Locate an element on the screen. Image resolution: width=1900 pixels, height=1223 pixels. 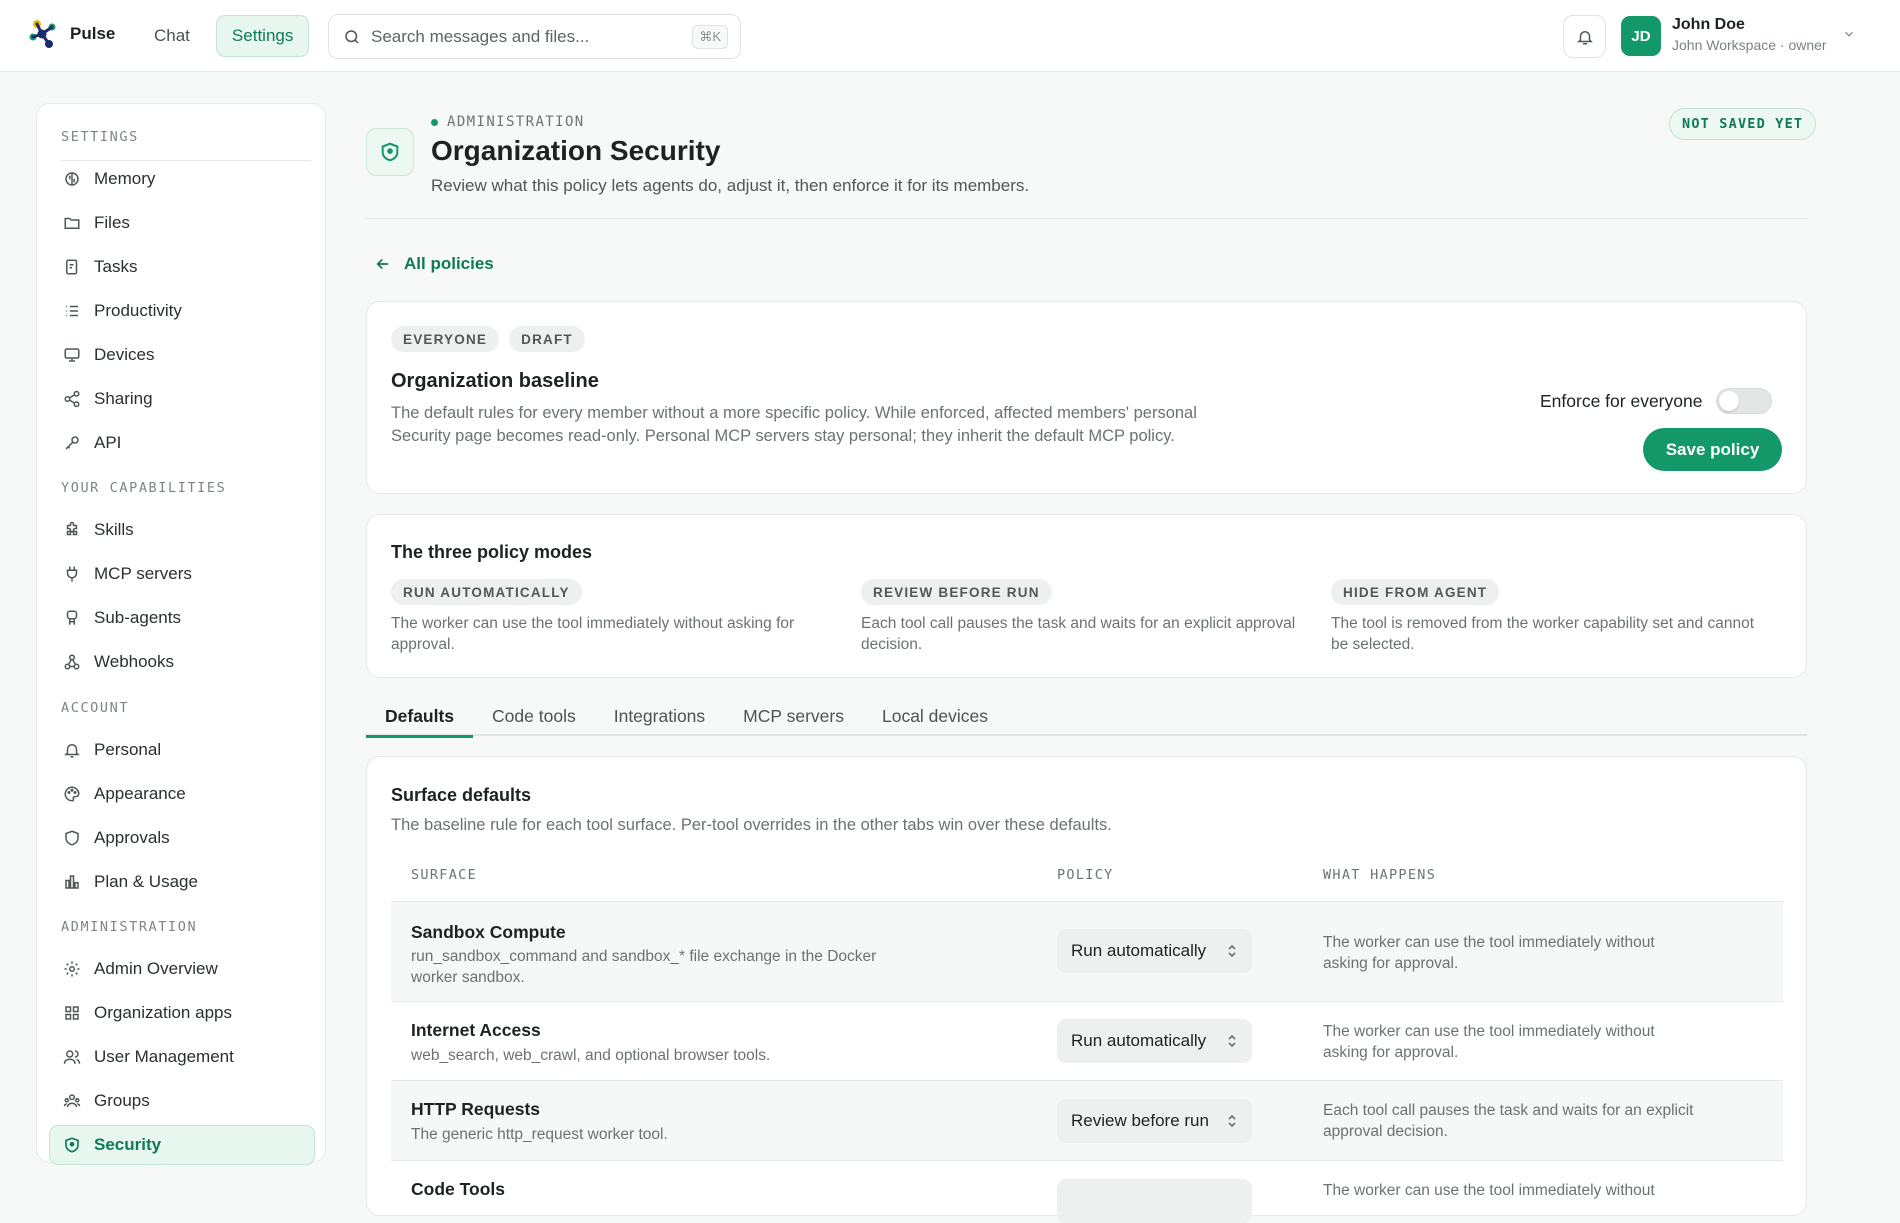
policy-chips: EVERYONE DRAFT is located at coordinates (488, 339).